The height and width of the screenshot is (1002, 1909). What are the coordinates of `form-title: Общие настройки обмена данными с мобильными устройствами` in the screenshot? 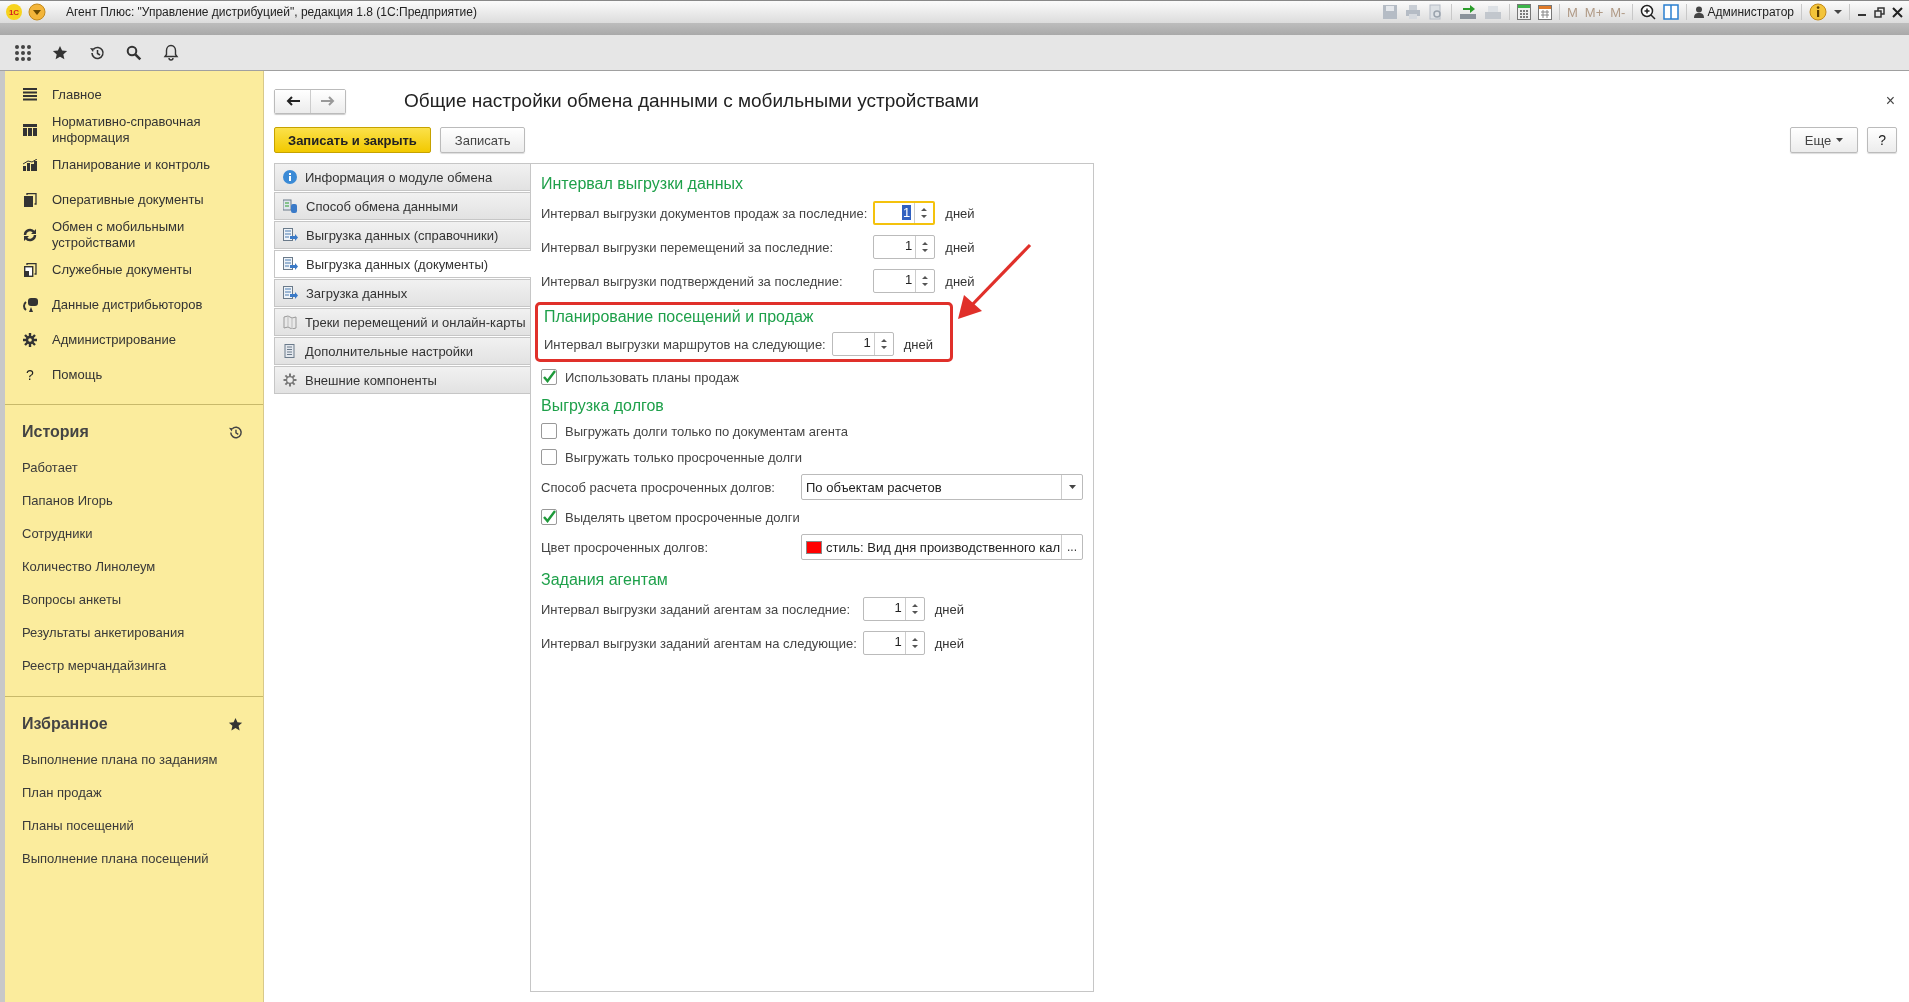 It's located at (691, 101).